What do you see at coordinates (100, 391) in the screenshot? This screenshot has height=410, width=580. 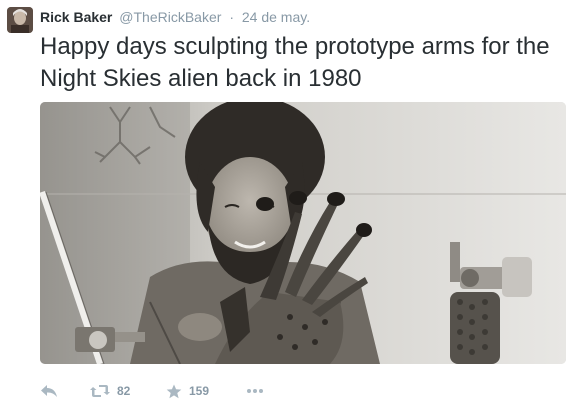 I see `retweet-icon` at bounding box center [100, 391].